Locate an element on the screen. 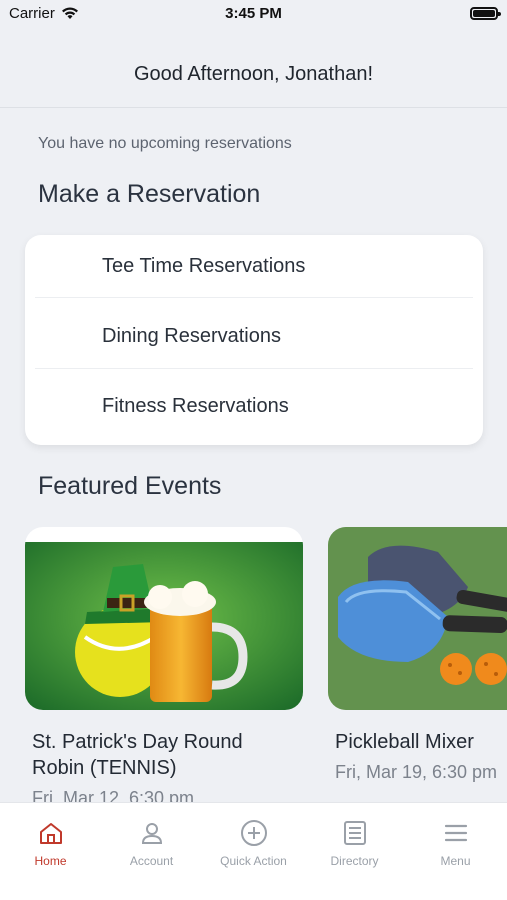  dining-reservations-label: Dining Reservations is located at coordinates (191, 336).